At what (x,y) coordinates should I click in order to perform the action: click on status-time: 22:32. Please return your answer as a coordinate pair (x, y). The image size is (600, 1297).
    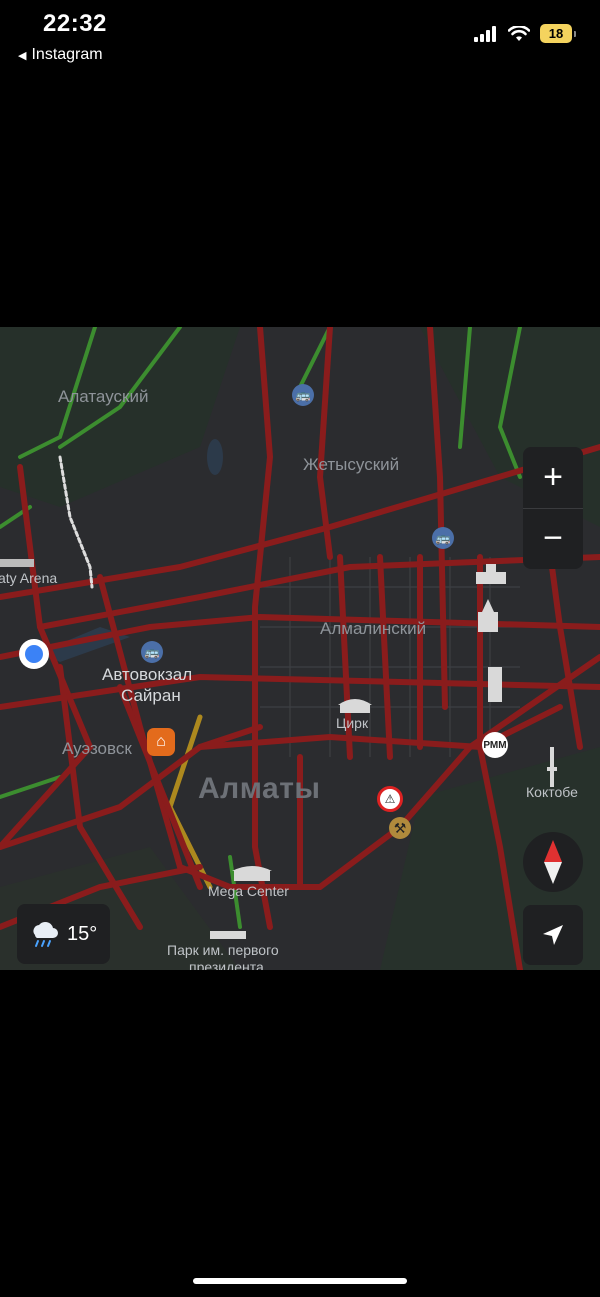
    Looking at the image, I should click on (75, 23).